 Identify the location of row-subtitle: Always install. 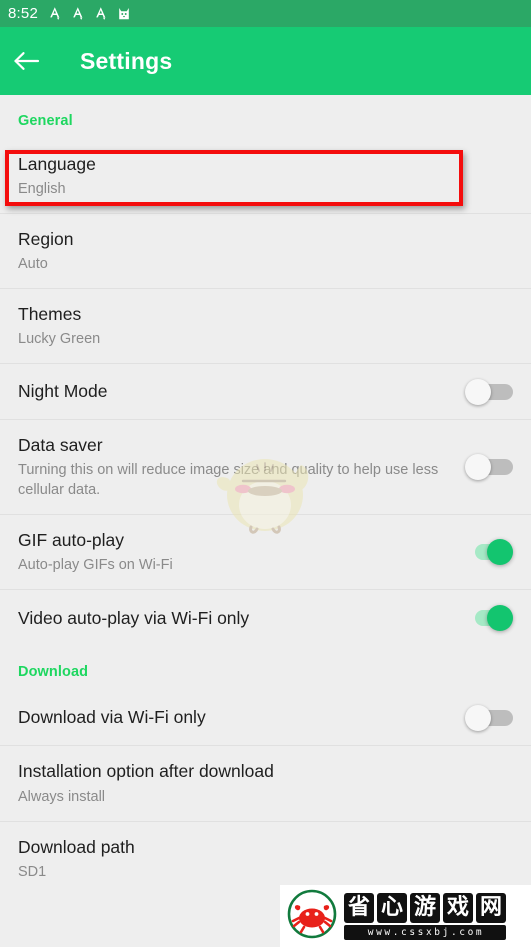
(62, 796).